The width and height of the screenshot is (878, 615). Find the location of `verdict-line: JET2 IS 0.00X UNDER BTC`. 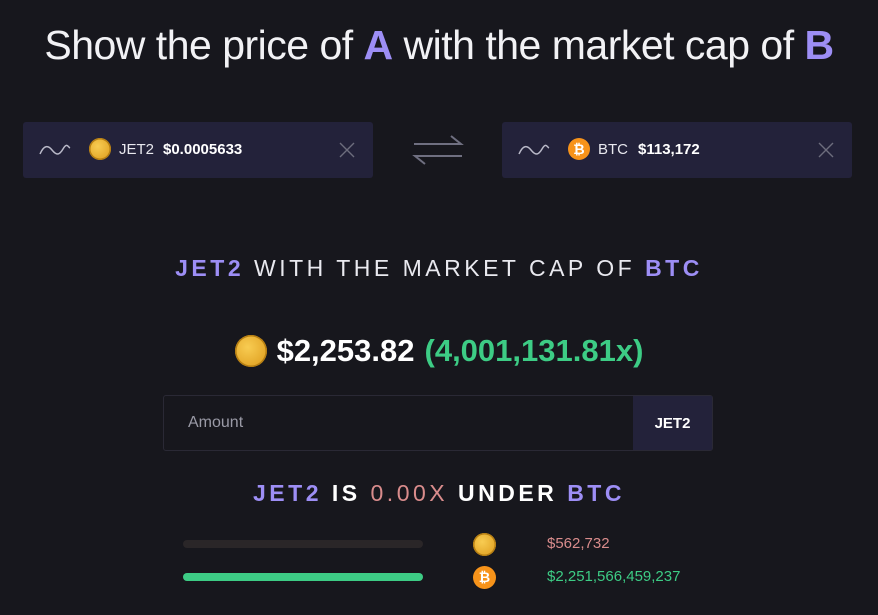

verdict-line: JET2 IS 0.00X UNDER BTC is located at coordinates (439, 493).